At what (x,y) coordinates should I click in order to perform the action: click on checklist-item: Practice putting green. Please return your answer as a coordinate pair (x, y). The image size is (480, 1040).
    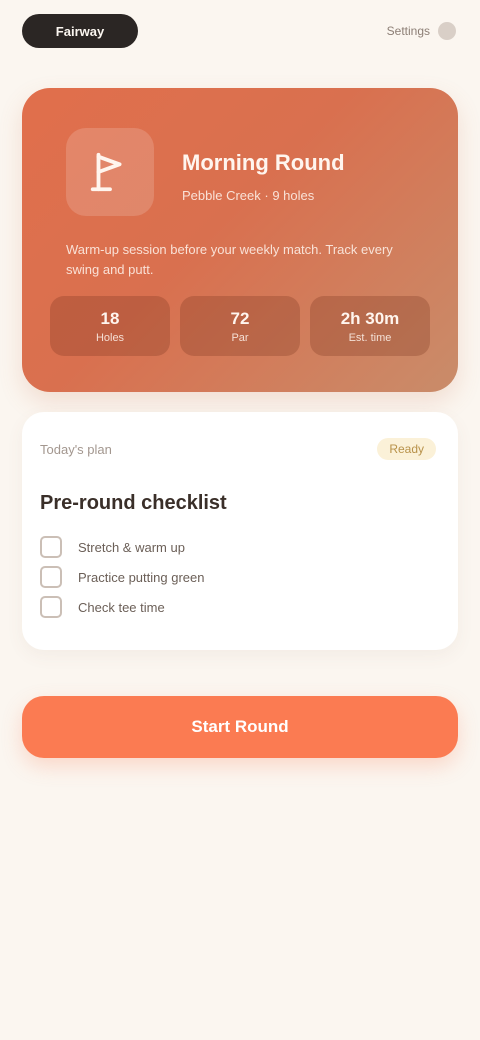
    Looking at the image, I should click on (122, 577).